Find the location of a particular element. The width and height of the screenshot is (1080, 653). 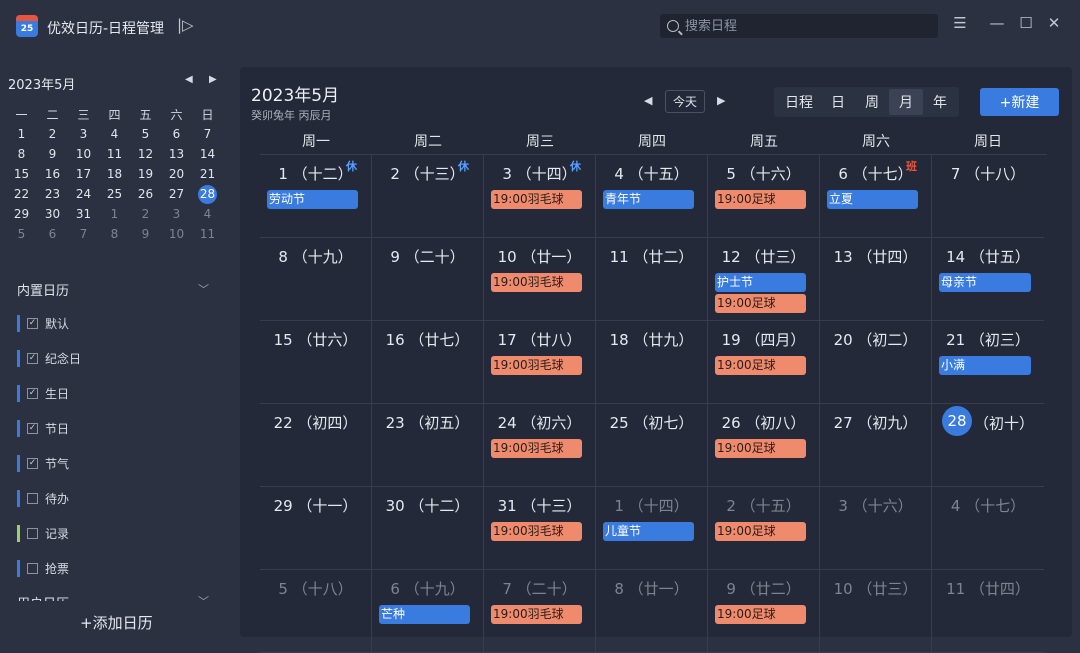

mini-day-cell: 10 is located at coordinates (83, 154).